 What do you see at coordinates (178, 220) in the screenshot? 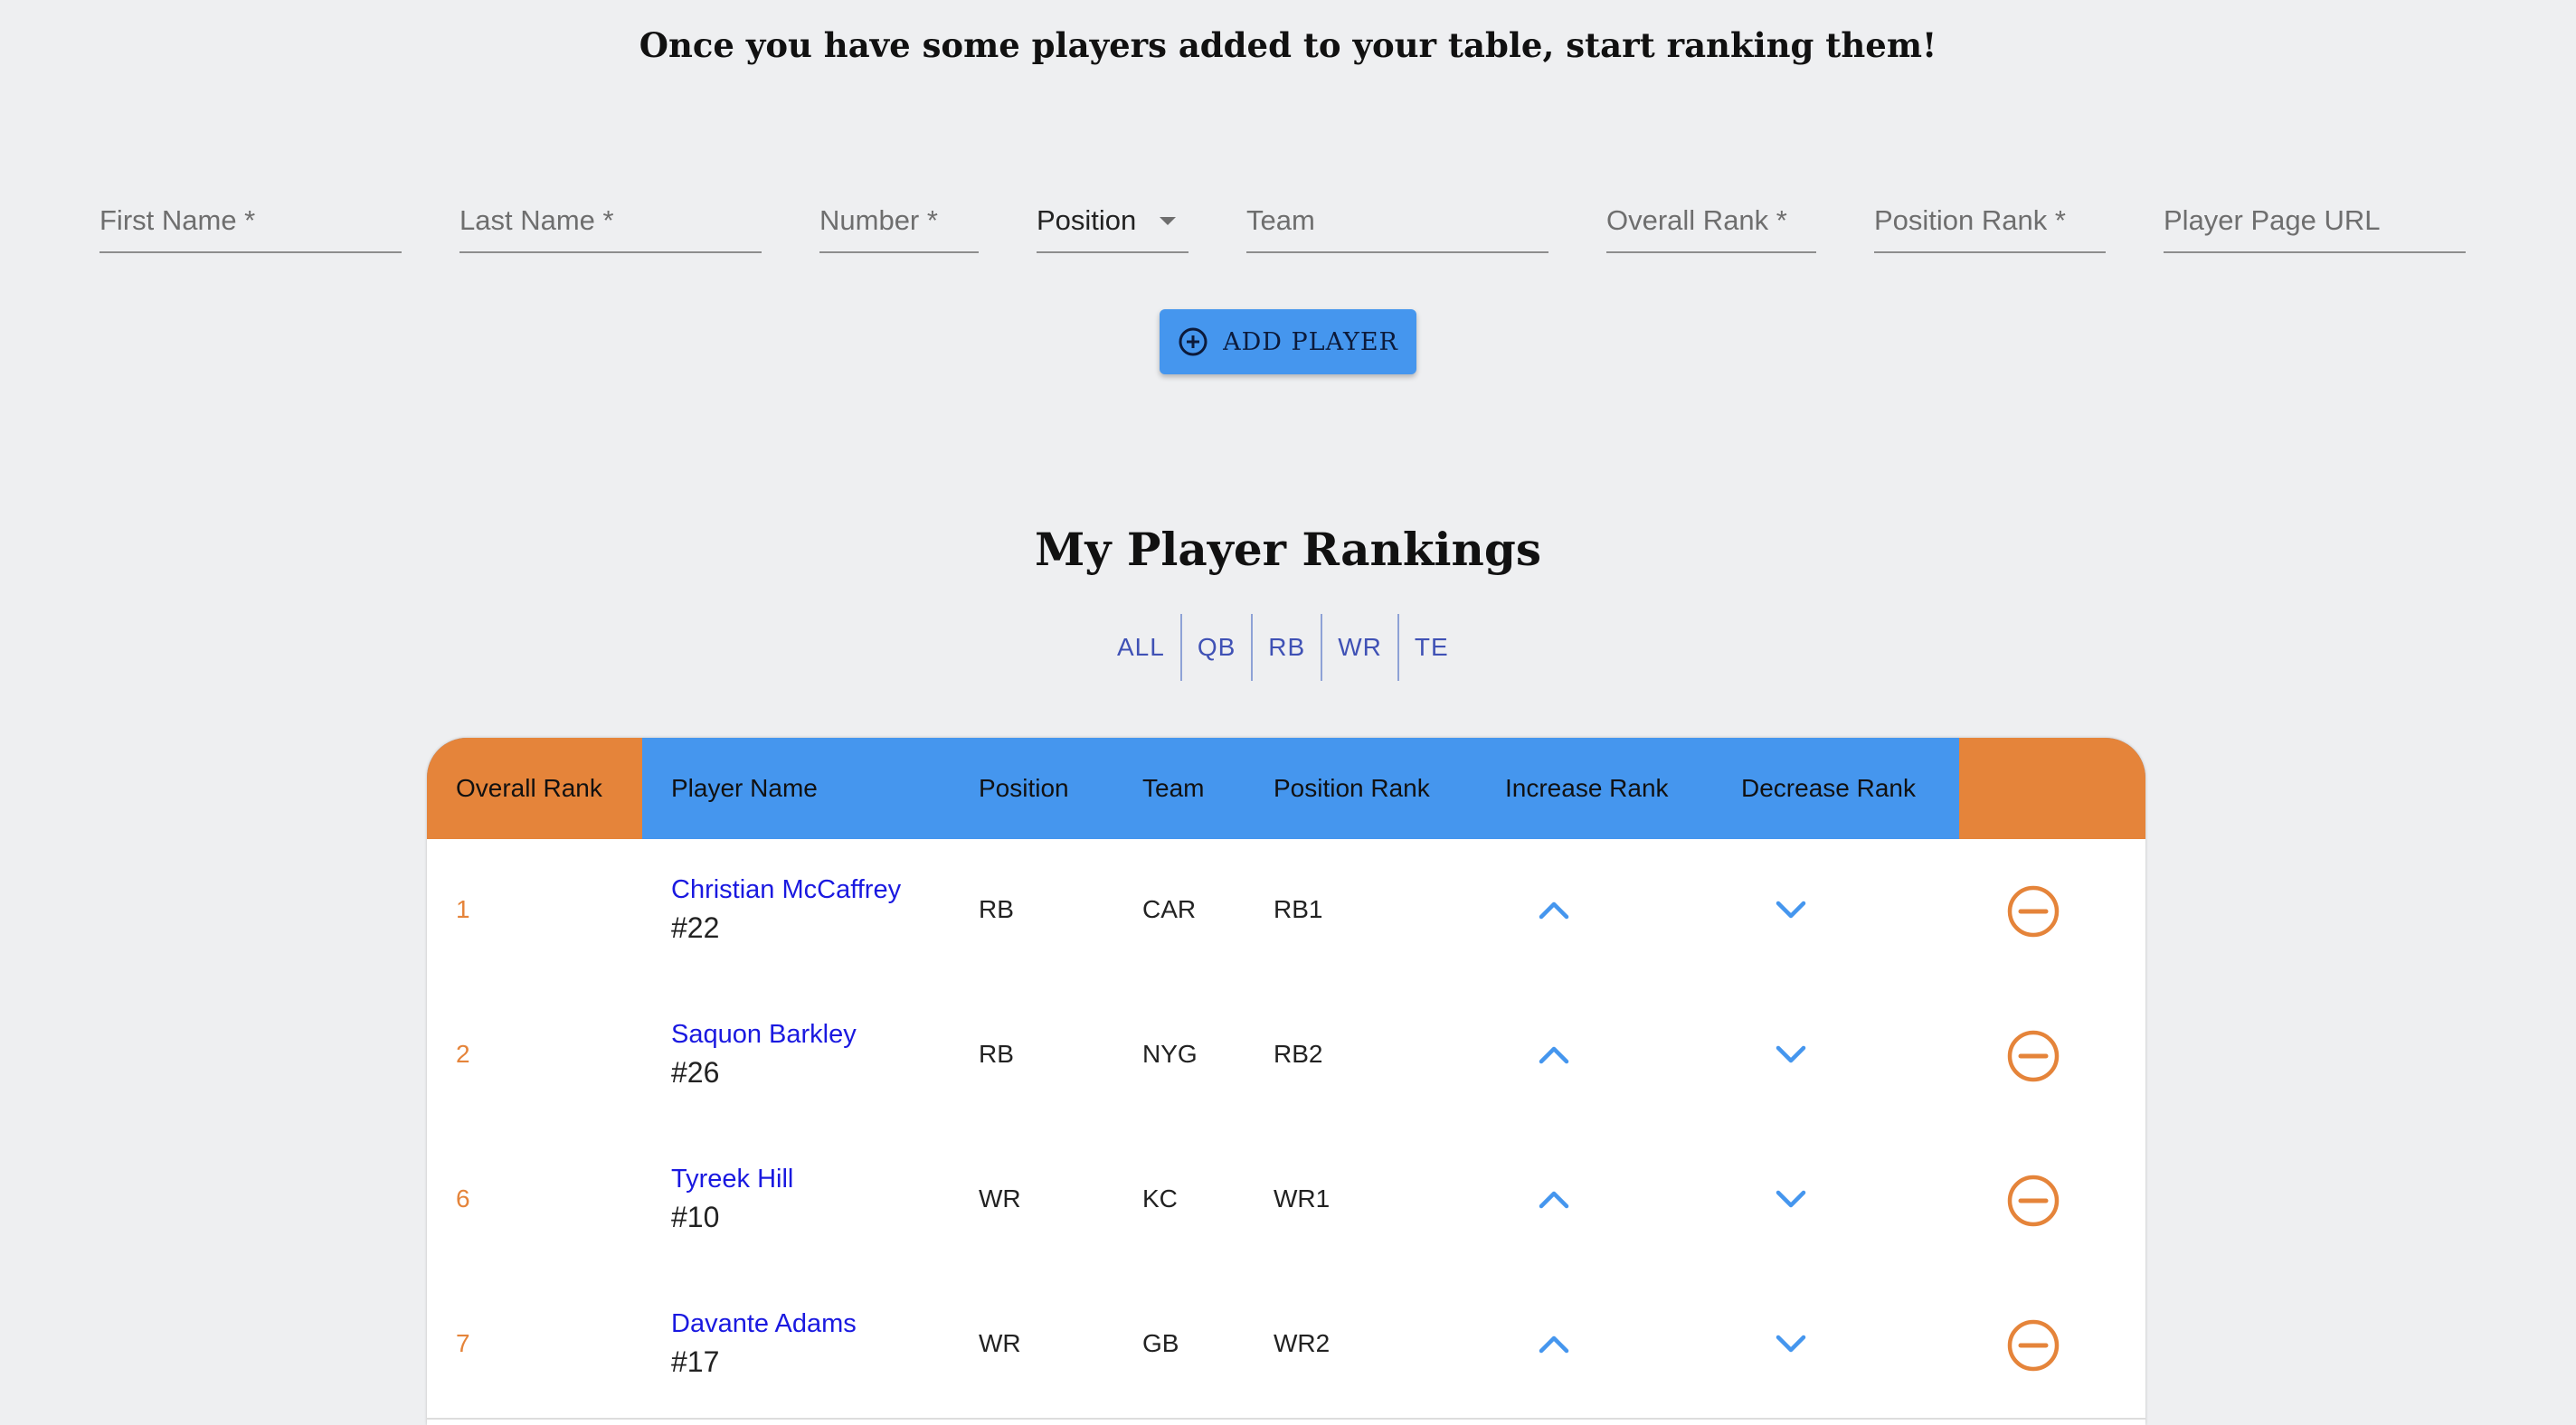
I see `first-name-label: First Name *` at bounding box center [178, 220].